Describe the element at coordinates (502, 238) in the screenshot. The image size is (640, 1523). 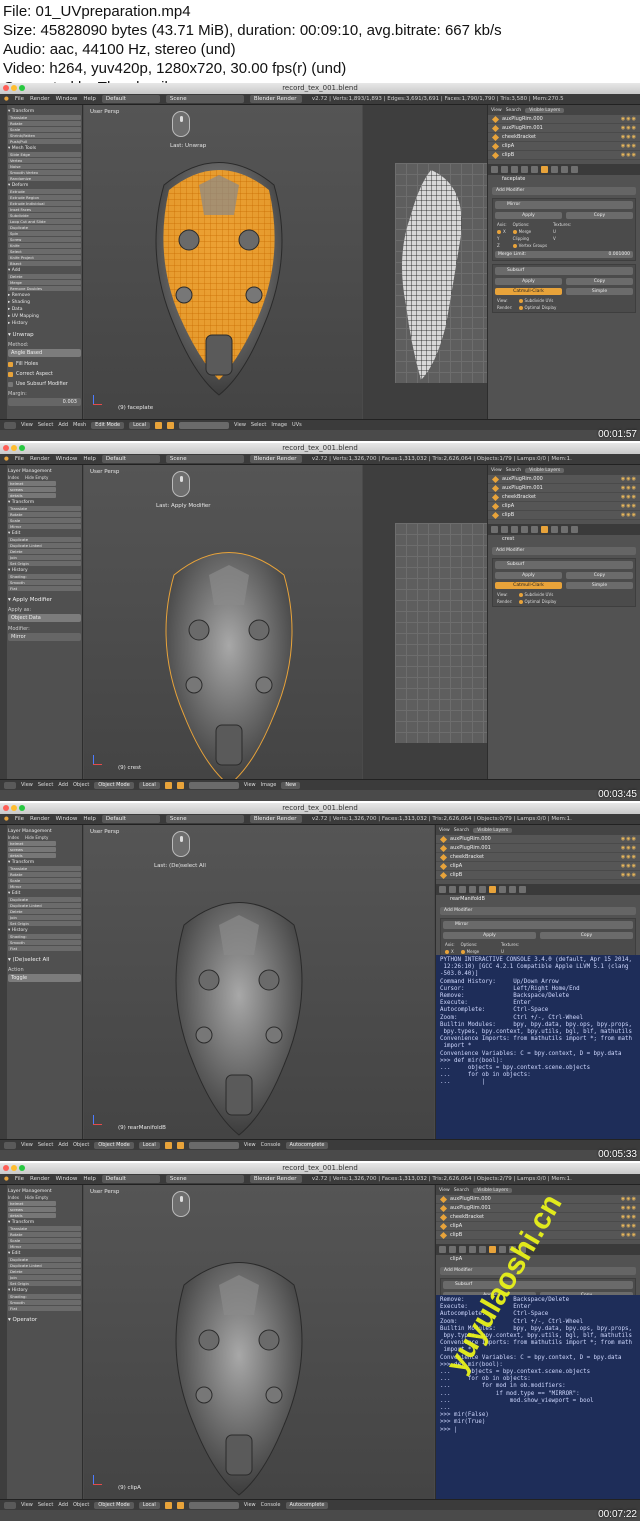
I see `axis-y: Y` at that location.